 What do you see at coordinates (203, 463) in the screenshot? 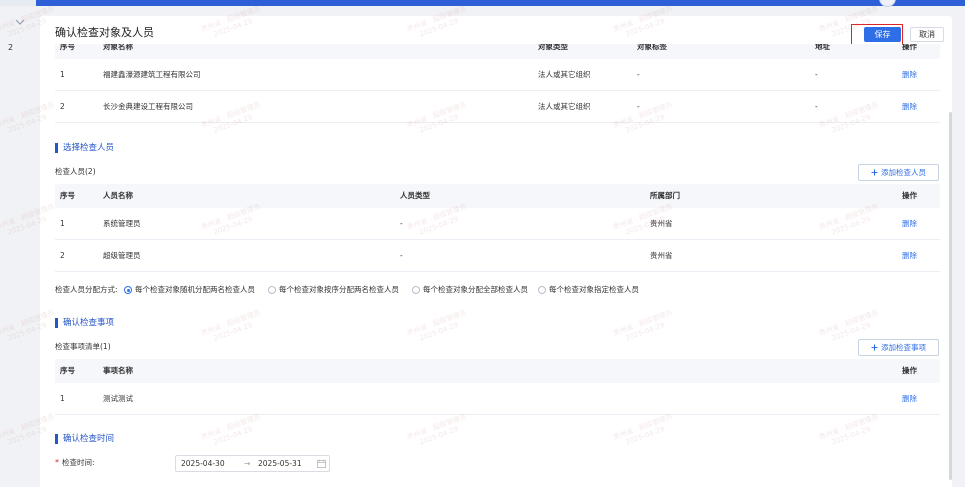
I see `start-date-input: 2025-04-30` at bounding box center [203, 463].